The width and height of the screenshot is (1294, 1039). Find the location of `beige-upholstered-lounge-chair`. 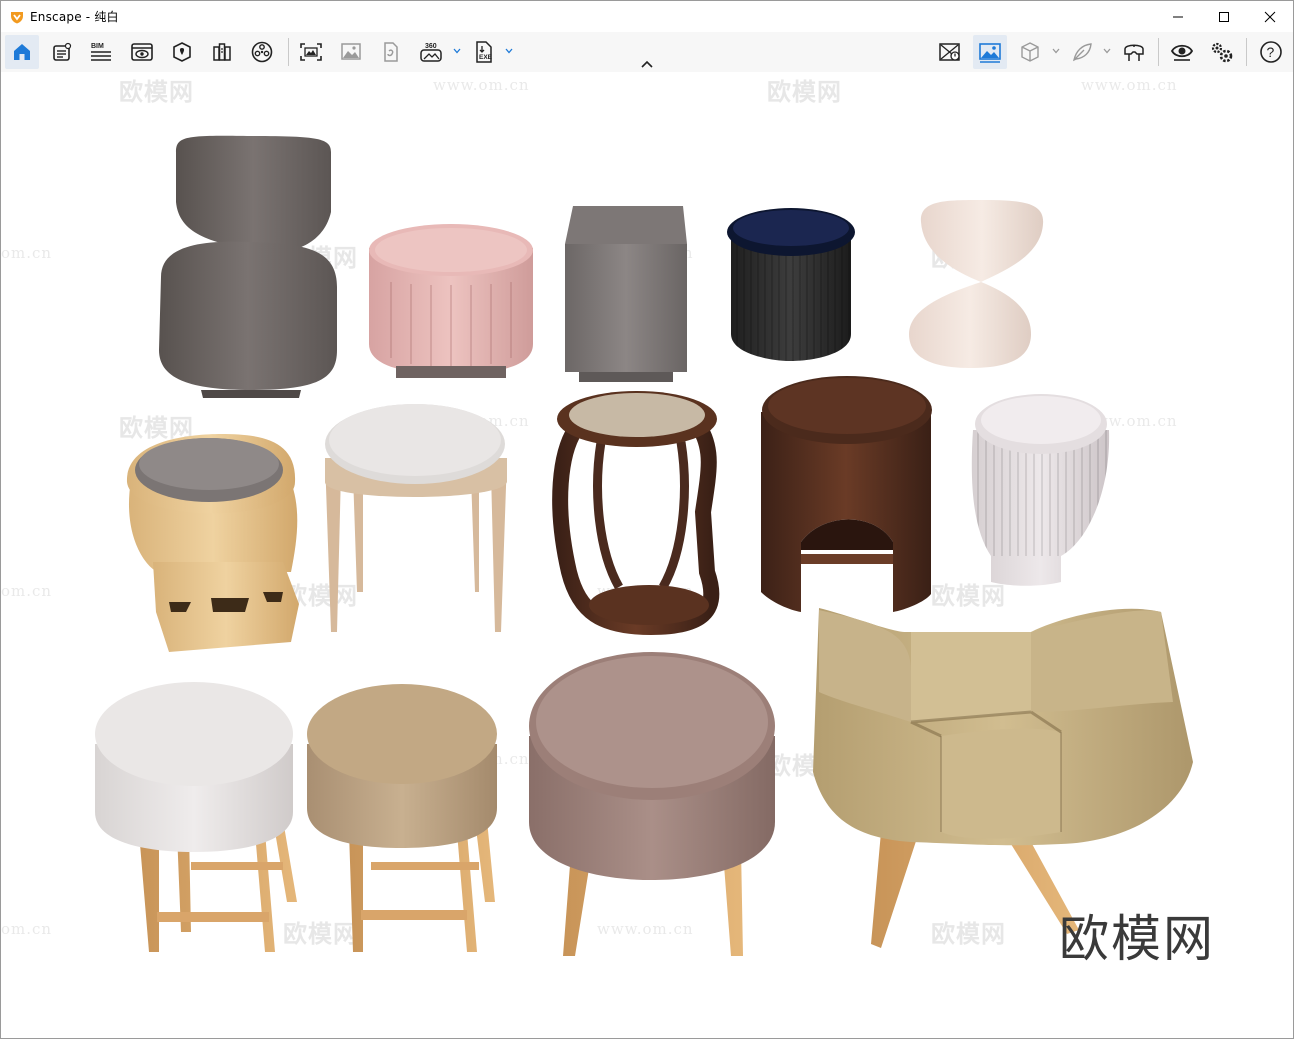

beige-upholstered-lounge-chair is located at coordinates (1003, 778).